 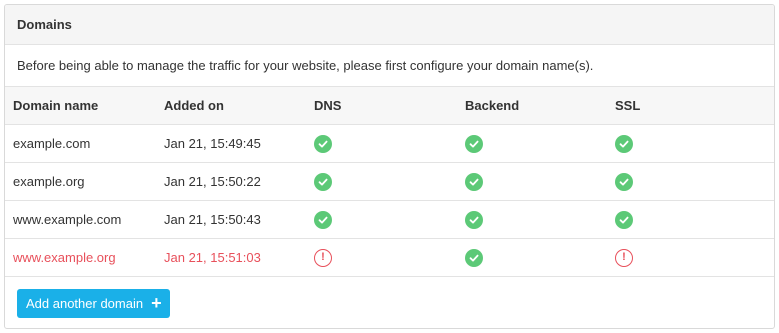 I want to click on ssl-status-cell: !, so click(x=624, y=257).